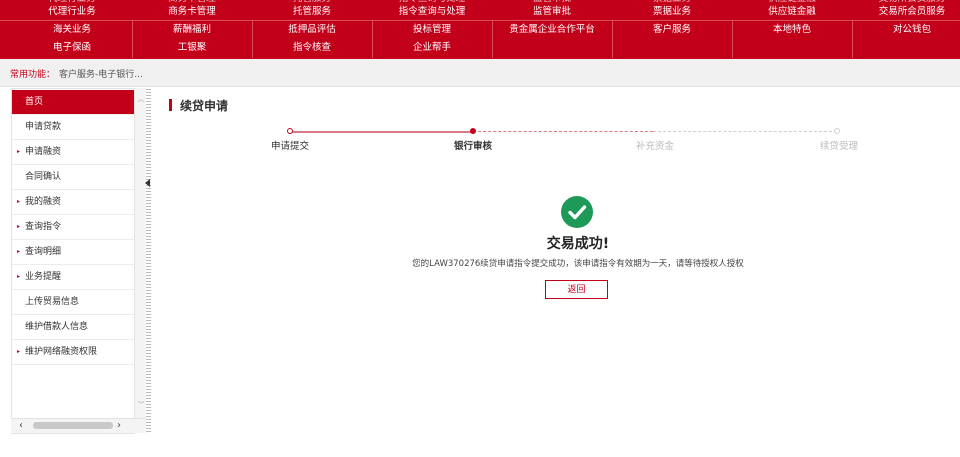  What do you see at coordinates (432, 12) in the screenshot?
I see `nav-item: 指令查询与处理` at bounding box center [432, 12].